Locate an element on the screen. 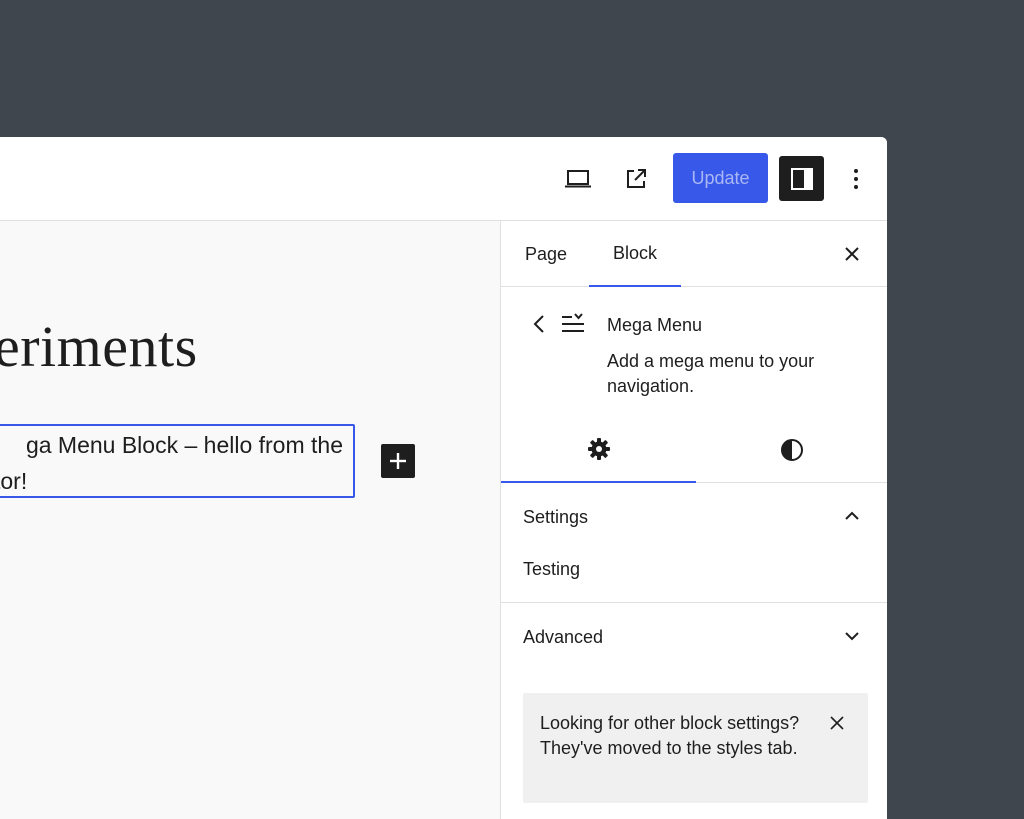  back-button is located at coordinates (539, 324).